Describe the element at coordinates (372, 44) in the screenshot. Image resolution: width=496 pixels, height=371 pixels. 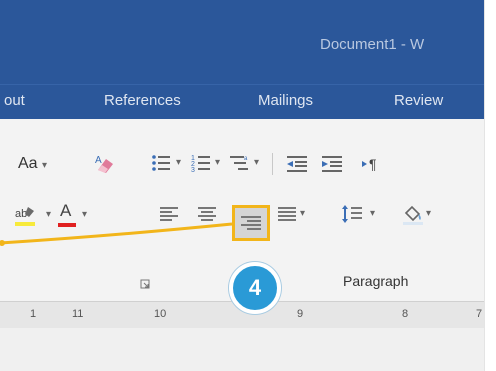
I see `document-title: Document1 - W` at that location.